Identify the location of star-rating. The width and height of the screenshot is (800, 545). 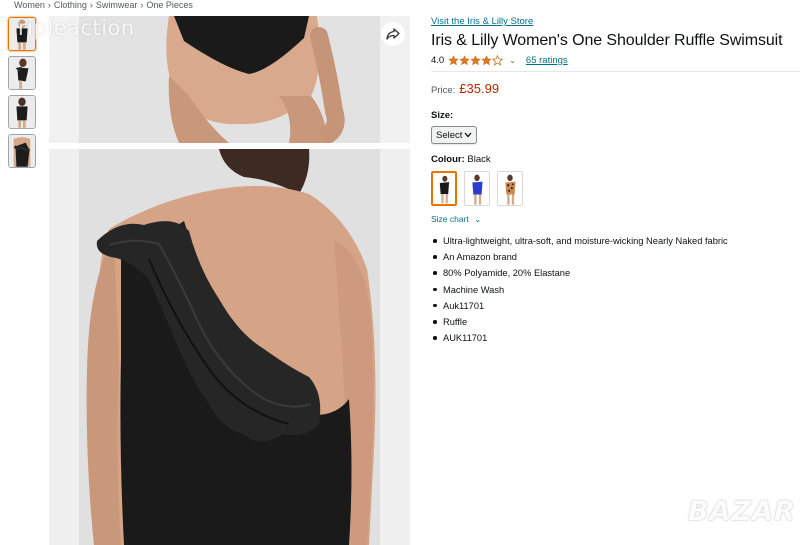
(476, 60).